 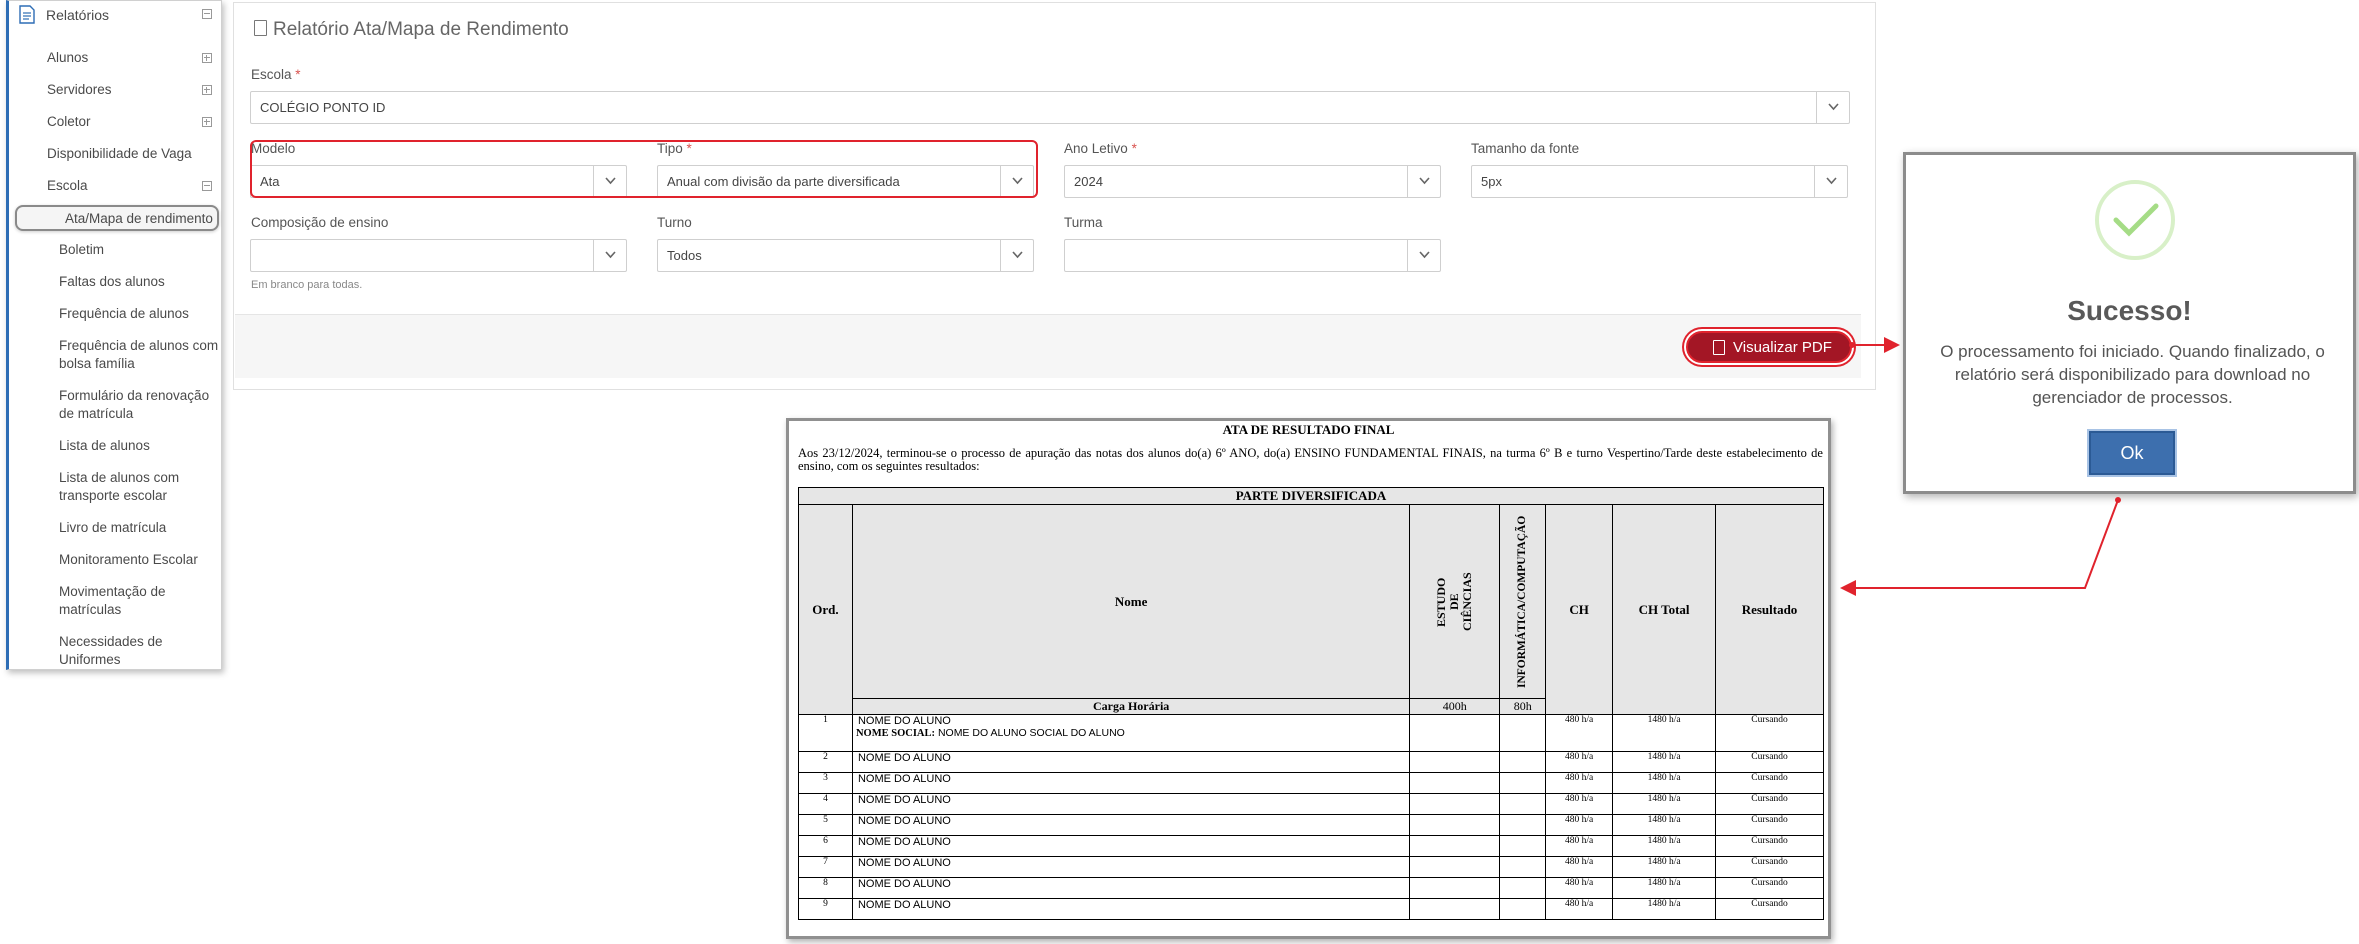 I want to click on sidebar-item-disponibilidade-vaga: Disponibilidade de Vaga, so click(x=134, y=154).